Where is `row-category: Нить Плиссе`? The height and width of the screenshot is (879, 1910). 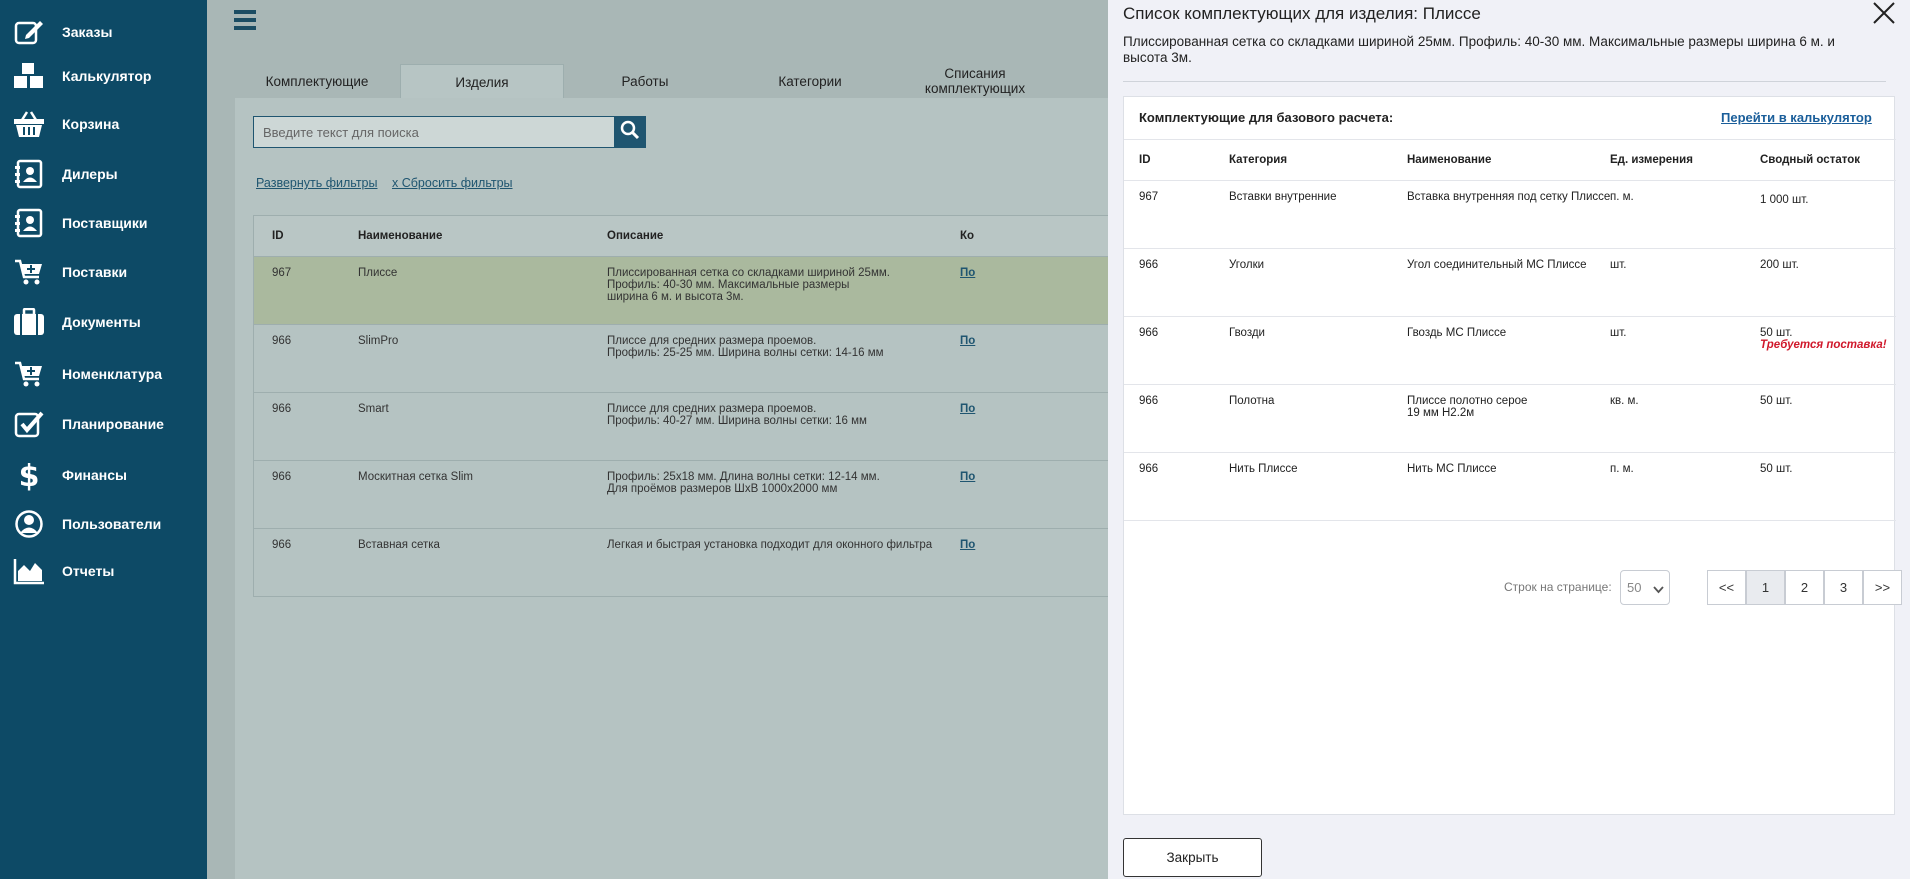
row-category: Нить Плиссе is located at coordinates (1263, 469).